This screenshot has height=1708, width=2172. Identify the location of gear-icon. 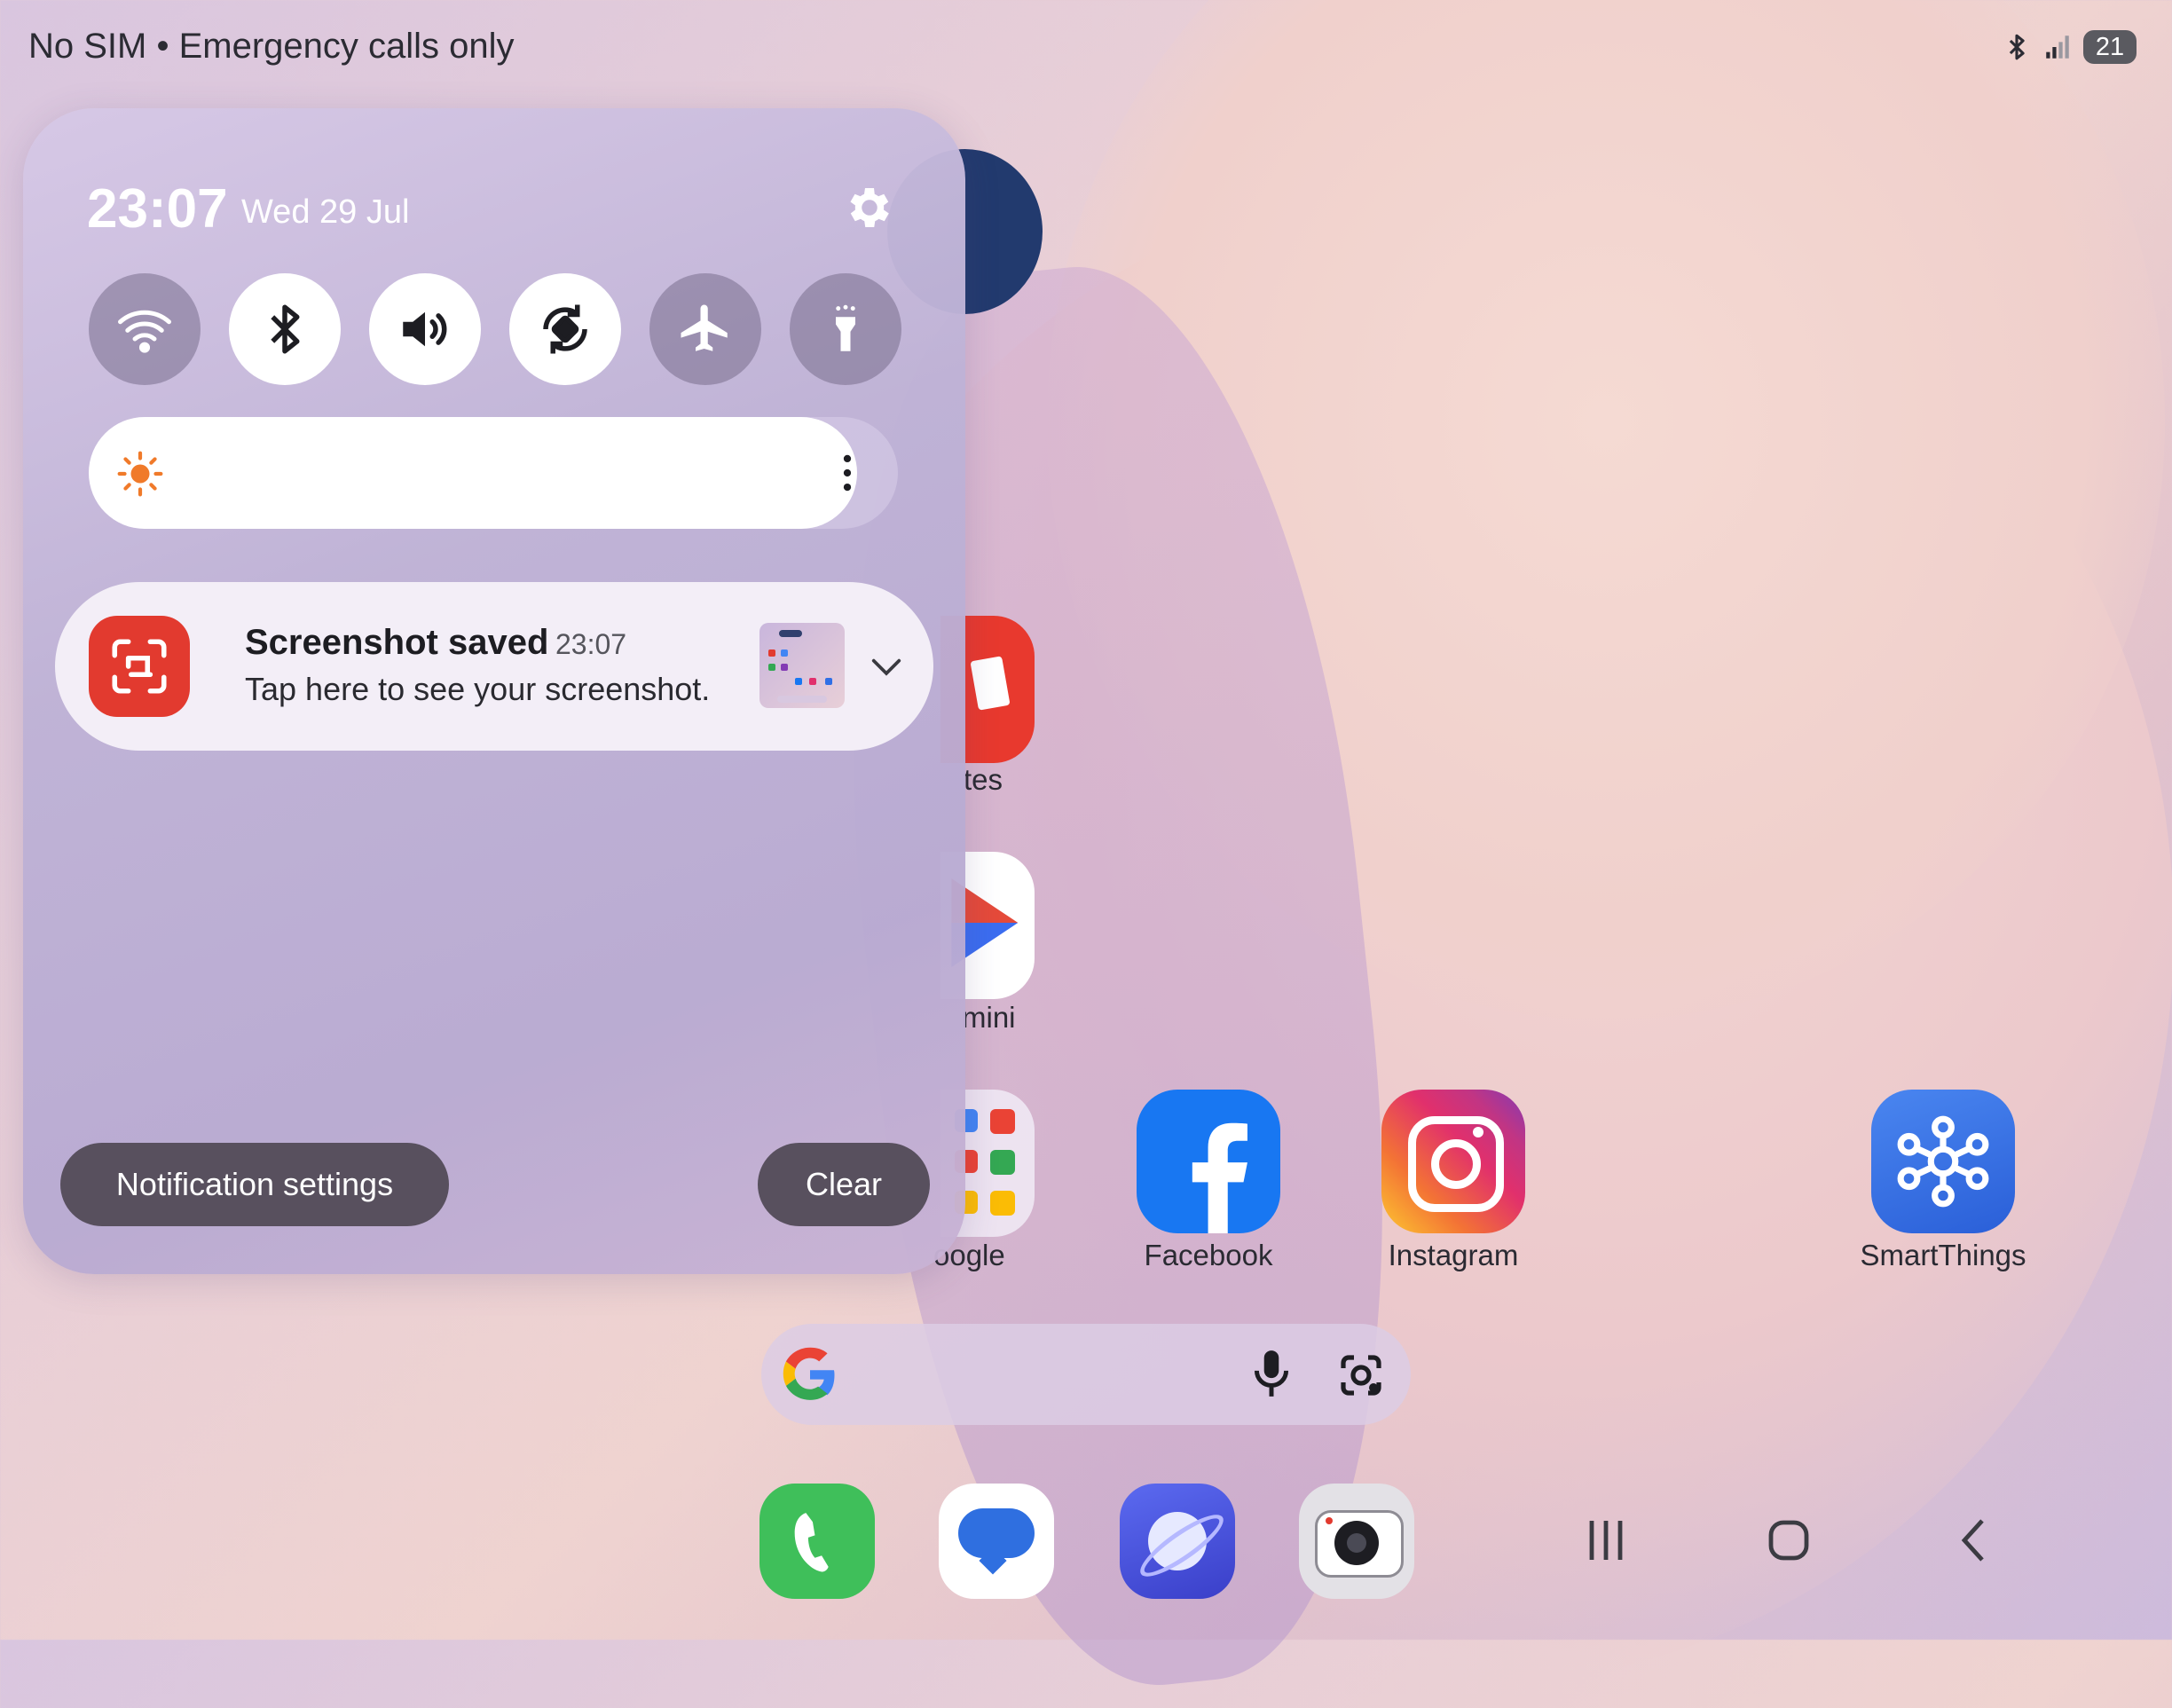
(869, 208).